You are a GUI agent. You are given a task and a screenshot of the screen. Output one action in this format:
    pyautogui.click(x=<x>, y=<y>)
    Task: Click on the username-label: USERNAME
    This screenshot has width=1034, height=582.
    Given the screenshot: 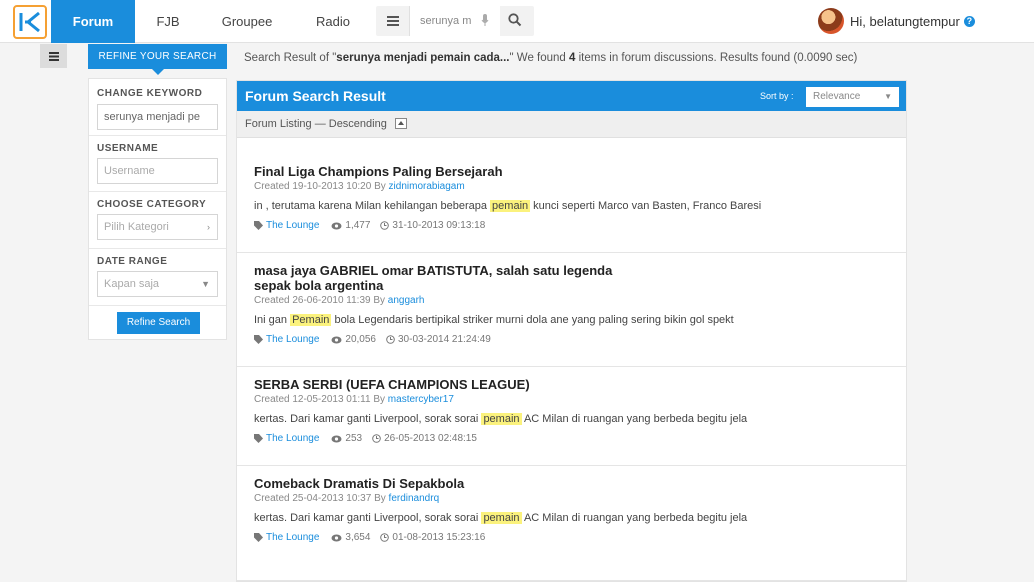 What is the action you would take?
    pyautogui.click(x=128, y=148)
    